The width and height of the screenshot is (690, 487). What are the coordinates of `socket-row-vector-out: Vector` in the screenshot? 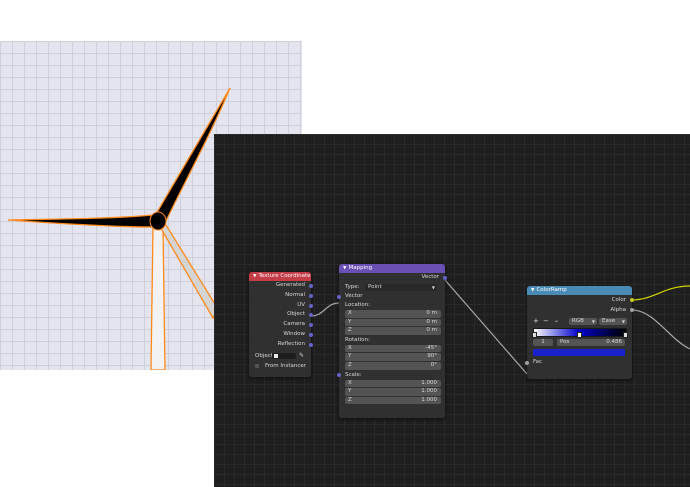 It's located at (393, 277).